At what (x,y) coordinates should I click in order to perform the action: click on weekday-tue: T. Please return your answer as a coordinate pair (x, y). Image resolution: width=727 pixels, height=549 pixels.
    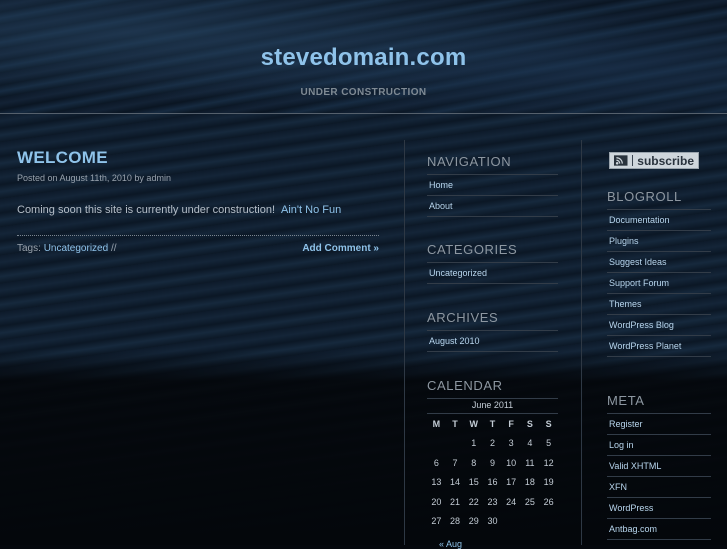
    Looking at the image, I should click on (455, 423).